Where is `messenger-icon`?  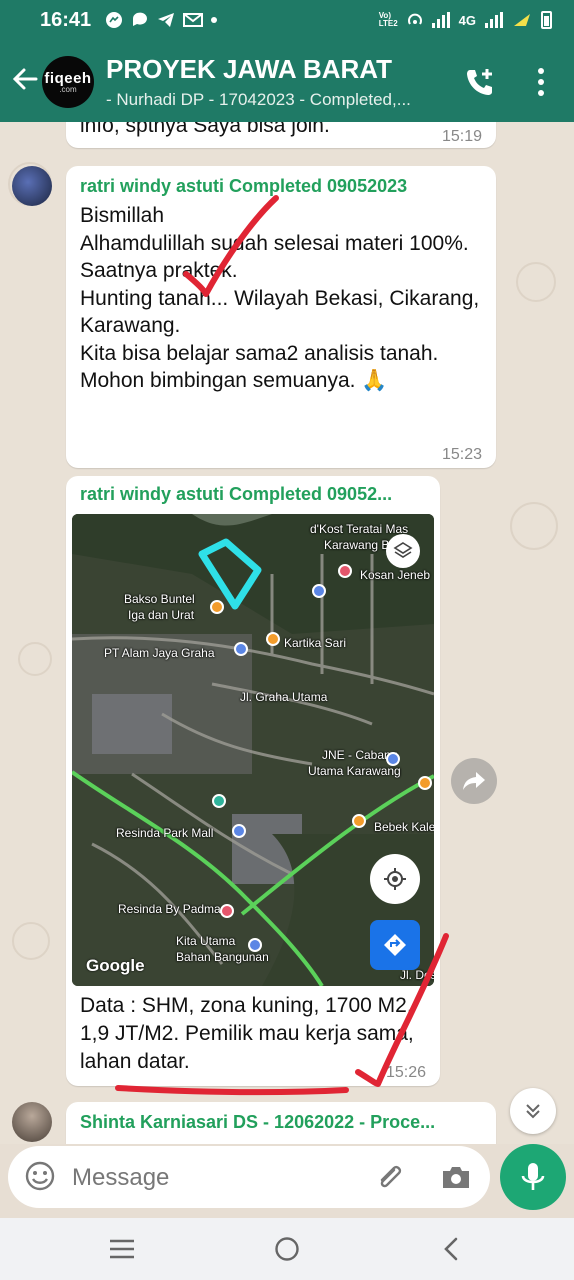 messenger-icon is located at coordinates (114, 20).